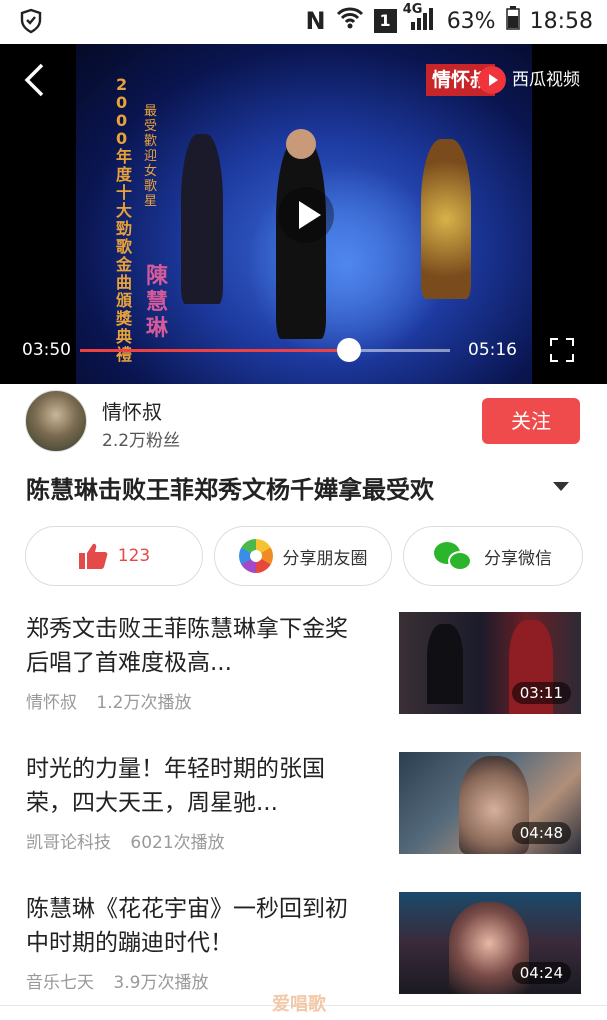 Image resolution: width=607 pixels, height=1020 pixels. I want to click on battery-percent: 63%, so click(471, 21).